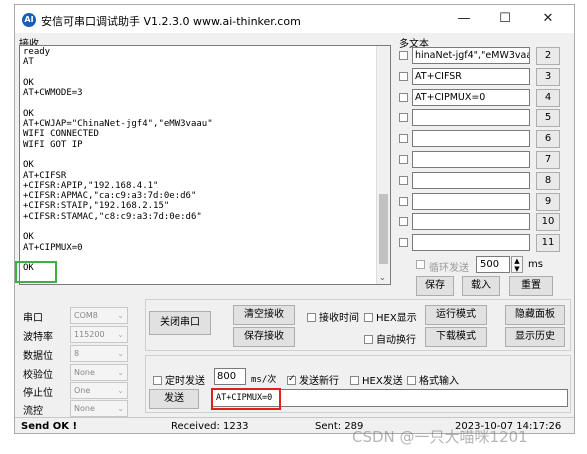  Describe the element at coordinates (382, 381) in the screenshot. I see `hex-send-label: HEX发送` at that location.